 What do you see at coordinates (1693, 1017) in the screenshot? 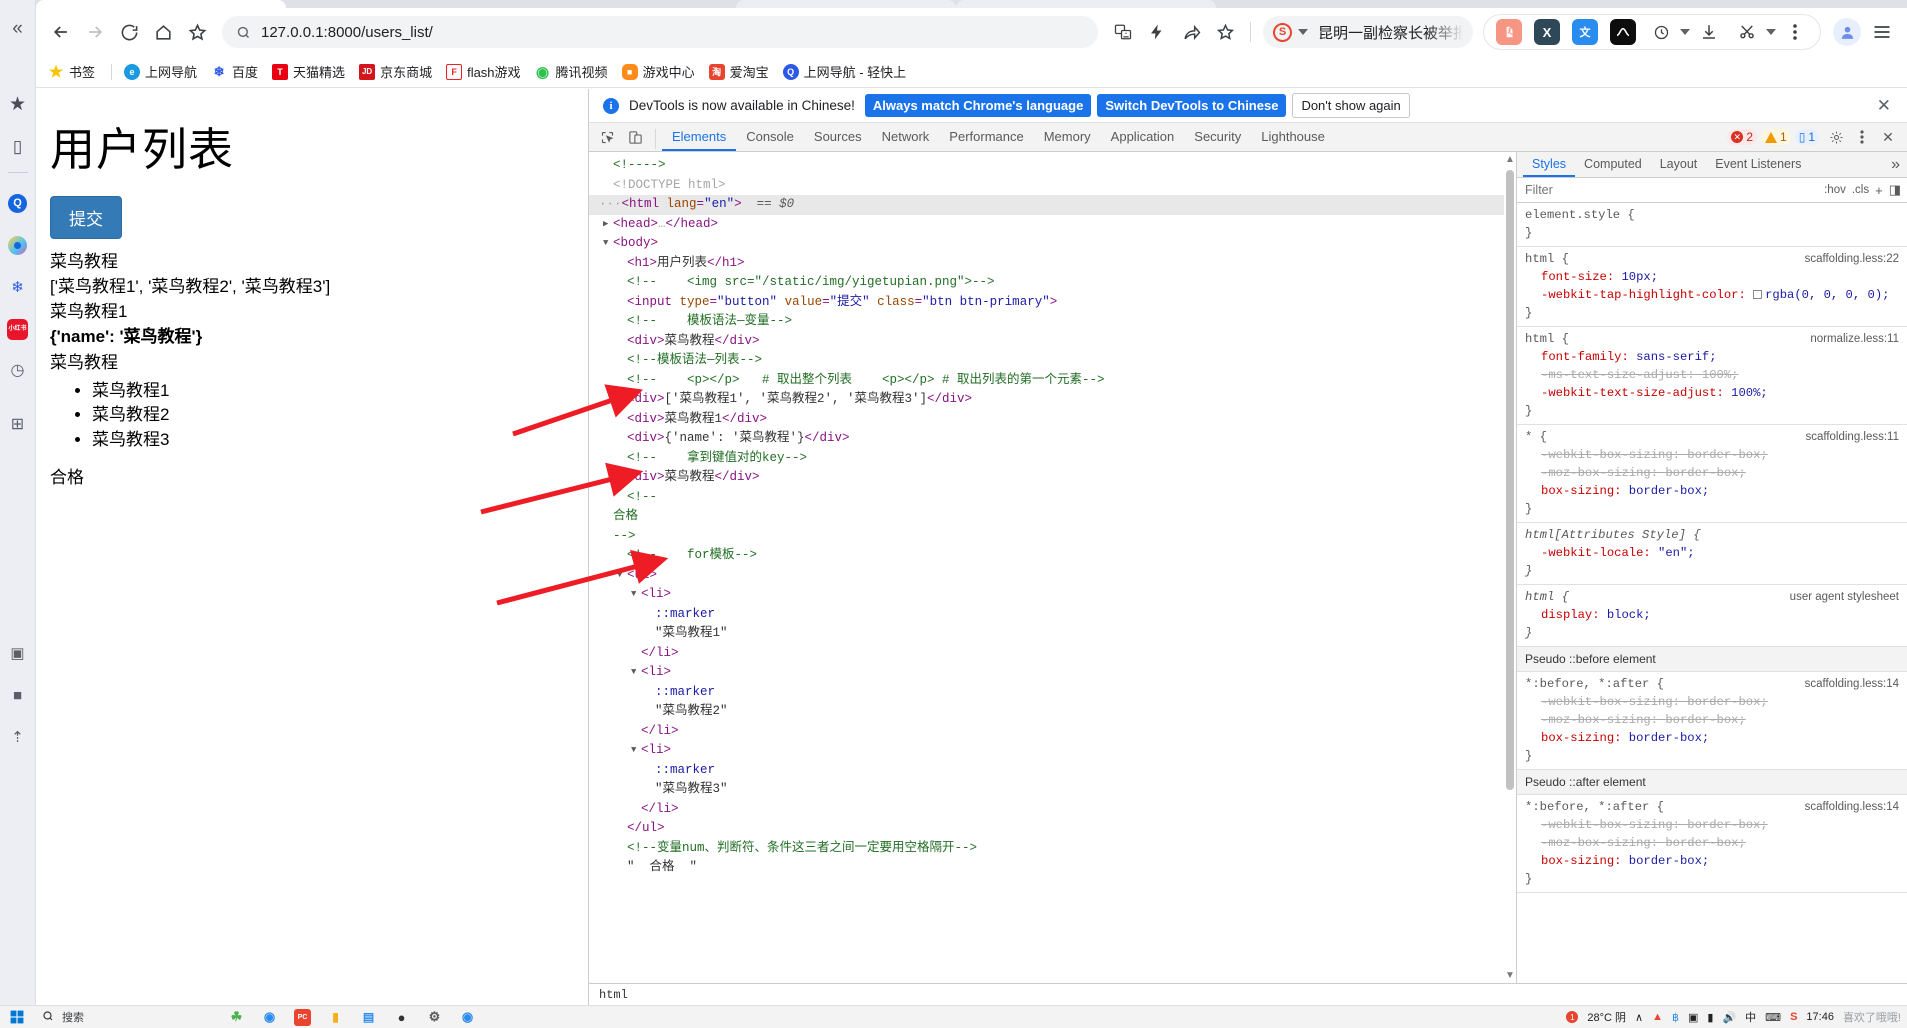
I see `tray-monitor-icon: ▣` at bounding box center [1693, 1017].